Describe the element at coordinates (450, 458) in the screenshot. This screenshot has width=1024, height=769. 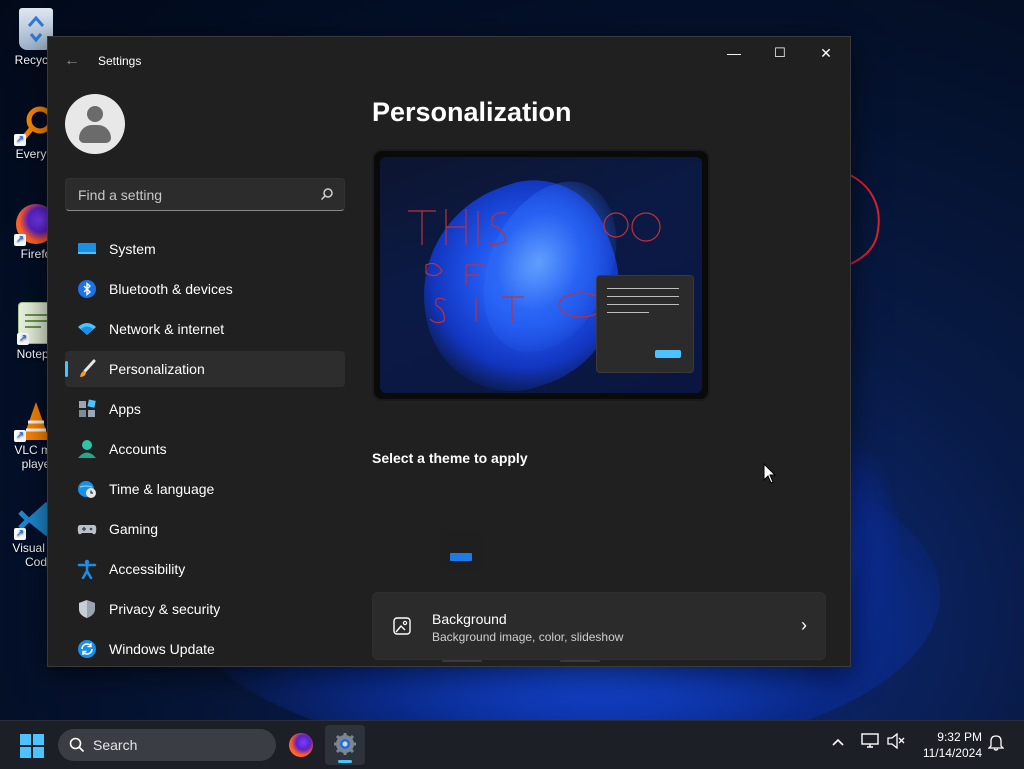
I see `theme-section-label: Select a theme to apply` at that location.